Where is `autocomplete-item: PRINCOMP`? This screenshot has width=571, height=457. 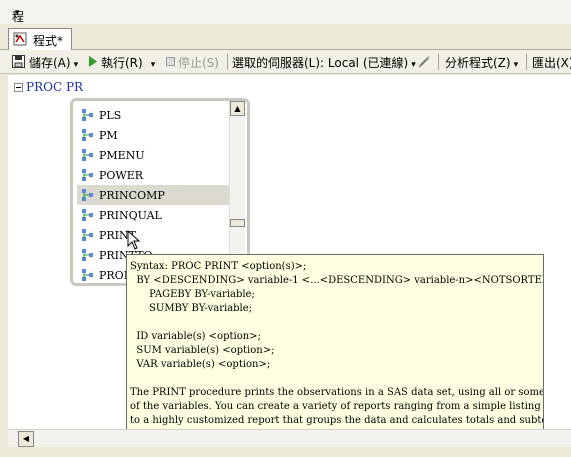 autocomplete-item: PRINCOMP is located at coordinates (153, 195).